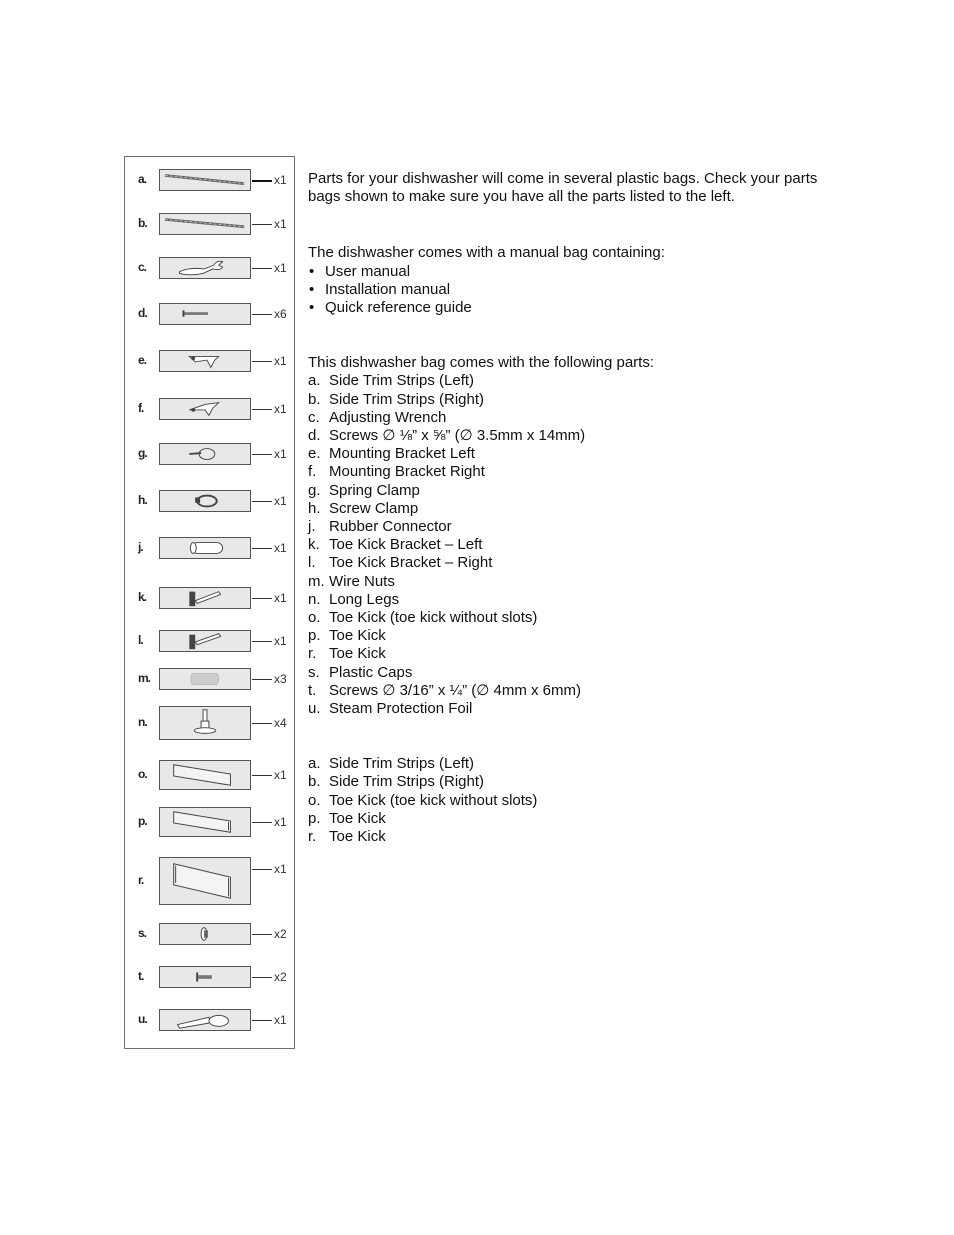 The image size is (954, 1235). What do you see at coordinates (141, 547) in the screenshot?
I see `part-letter: j.` at bounding box center [141, 547].